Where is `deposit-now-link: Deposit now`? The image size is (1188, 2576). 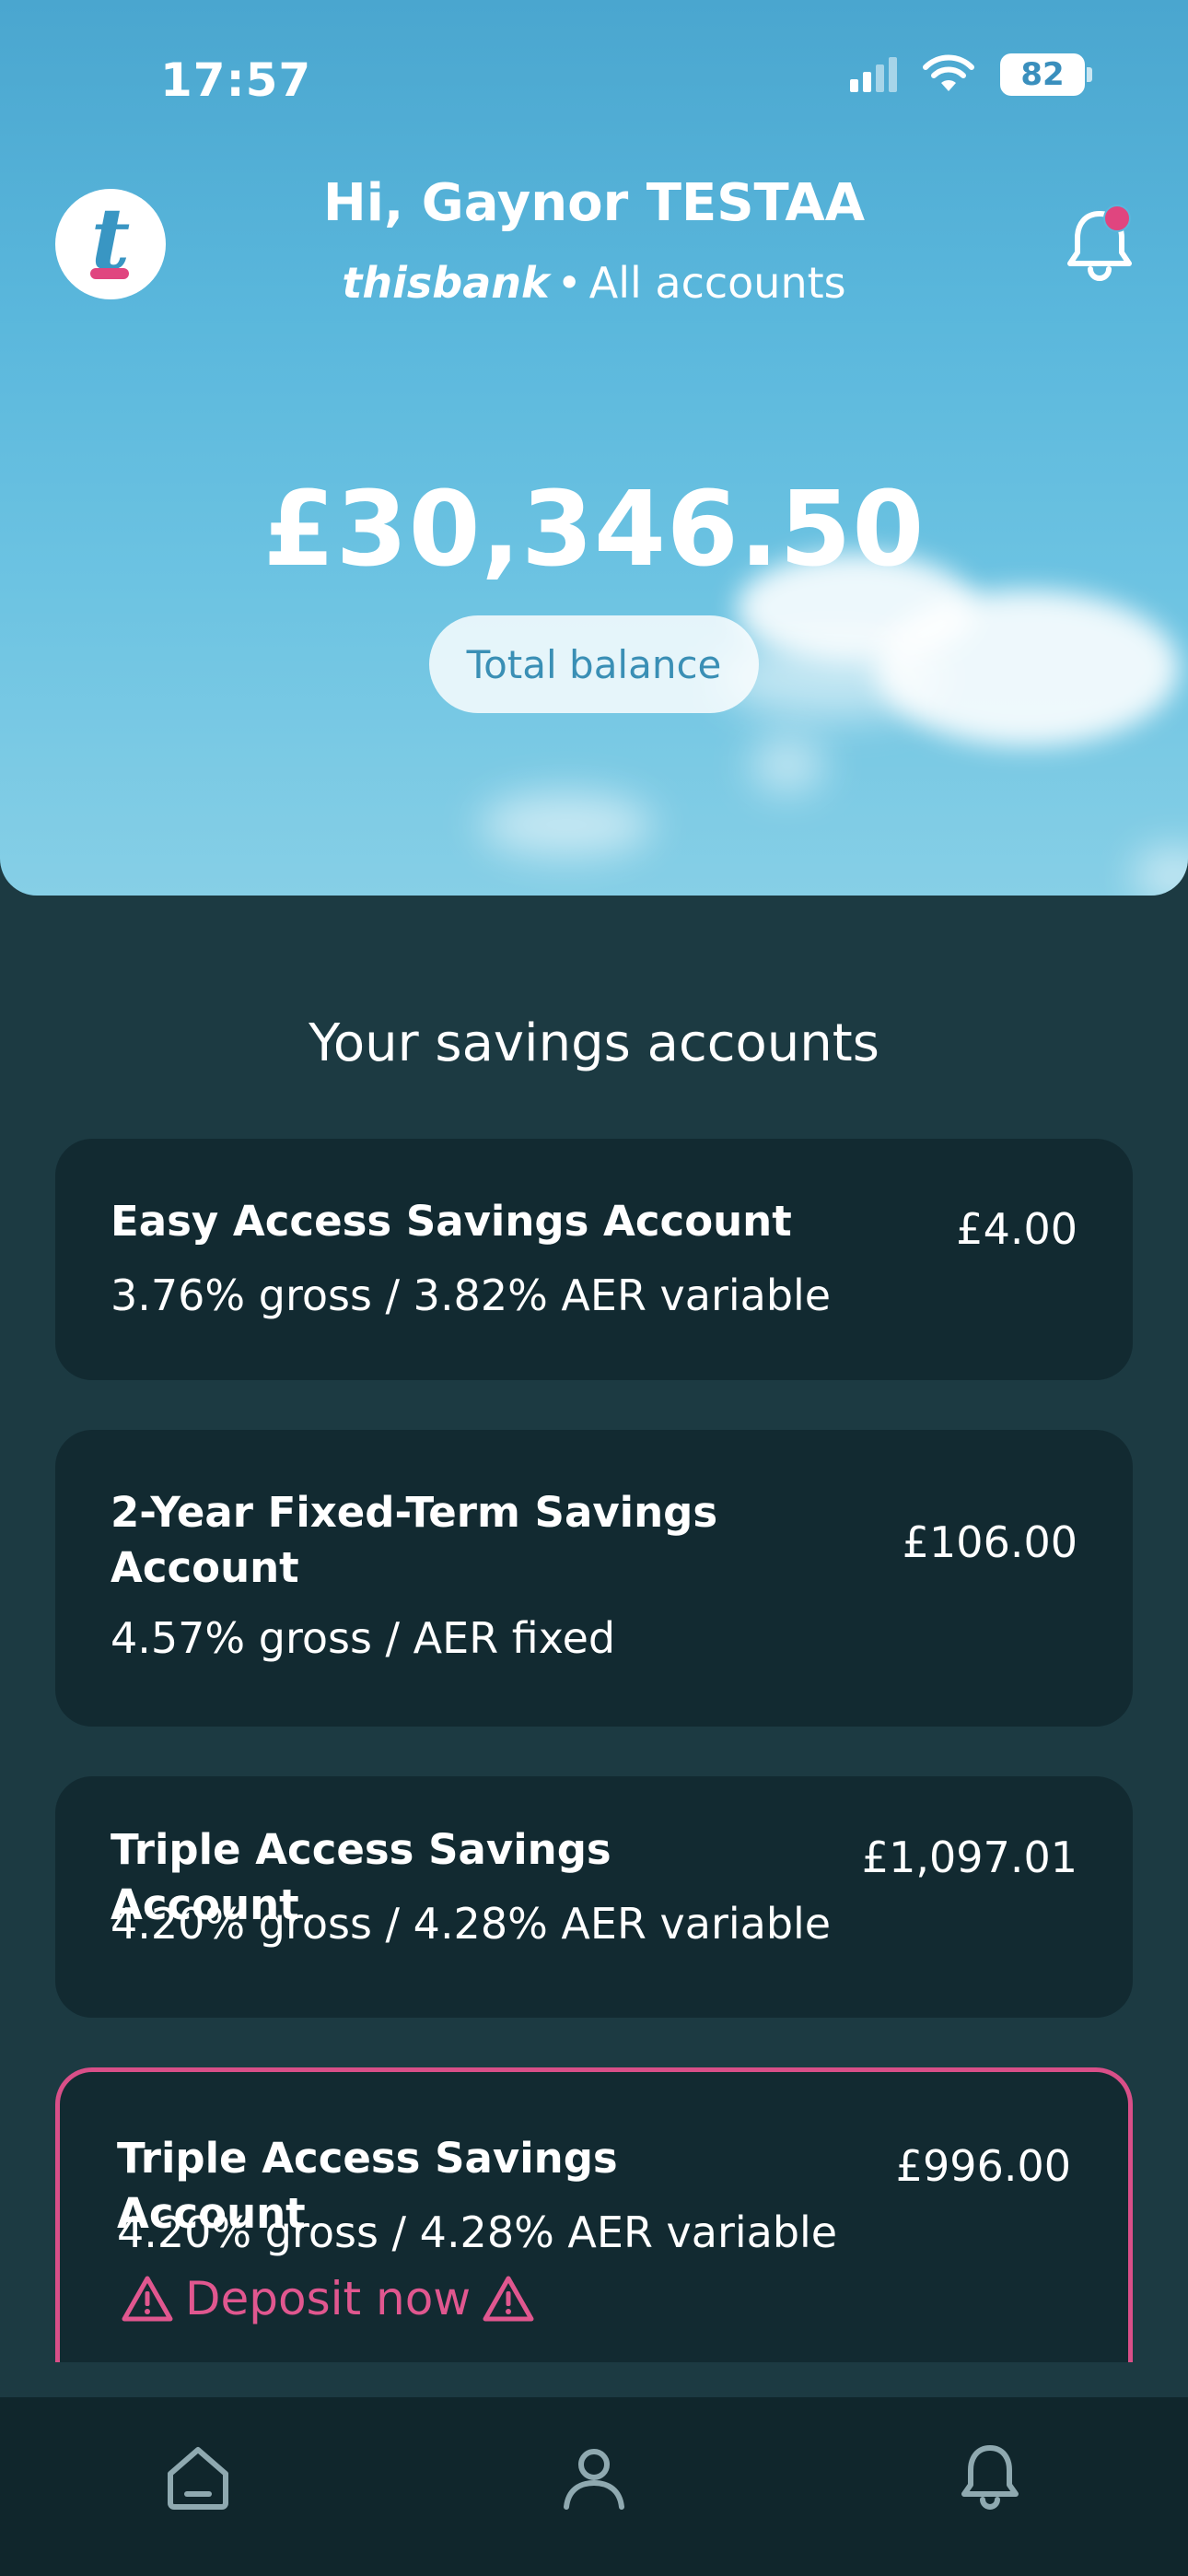
deposit-now-link: Deposit now is located at coordinates (328, 2298).